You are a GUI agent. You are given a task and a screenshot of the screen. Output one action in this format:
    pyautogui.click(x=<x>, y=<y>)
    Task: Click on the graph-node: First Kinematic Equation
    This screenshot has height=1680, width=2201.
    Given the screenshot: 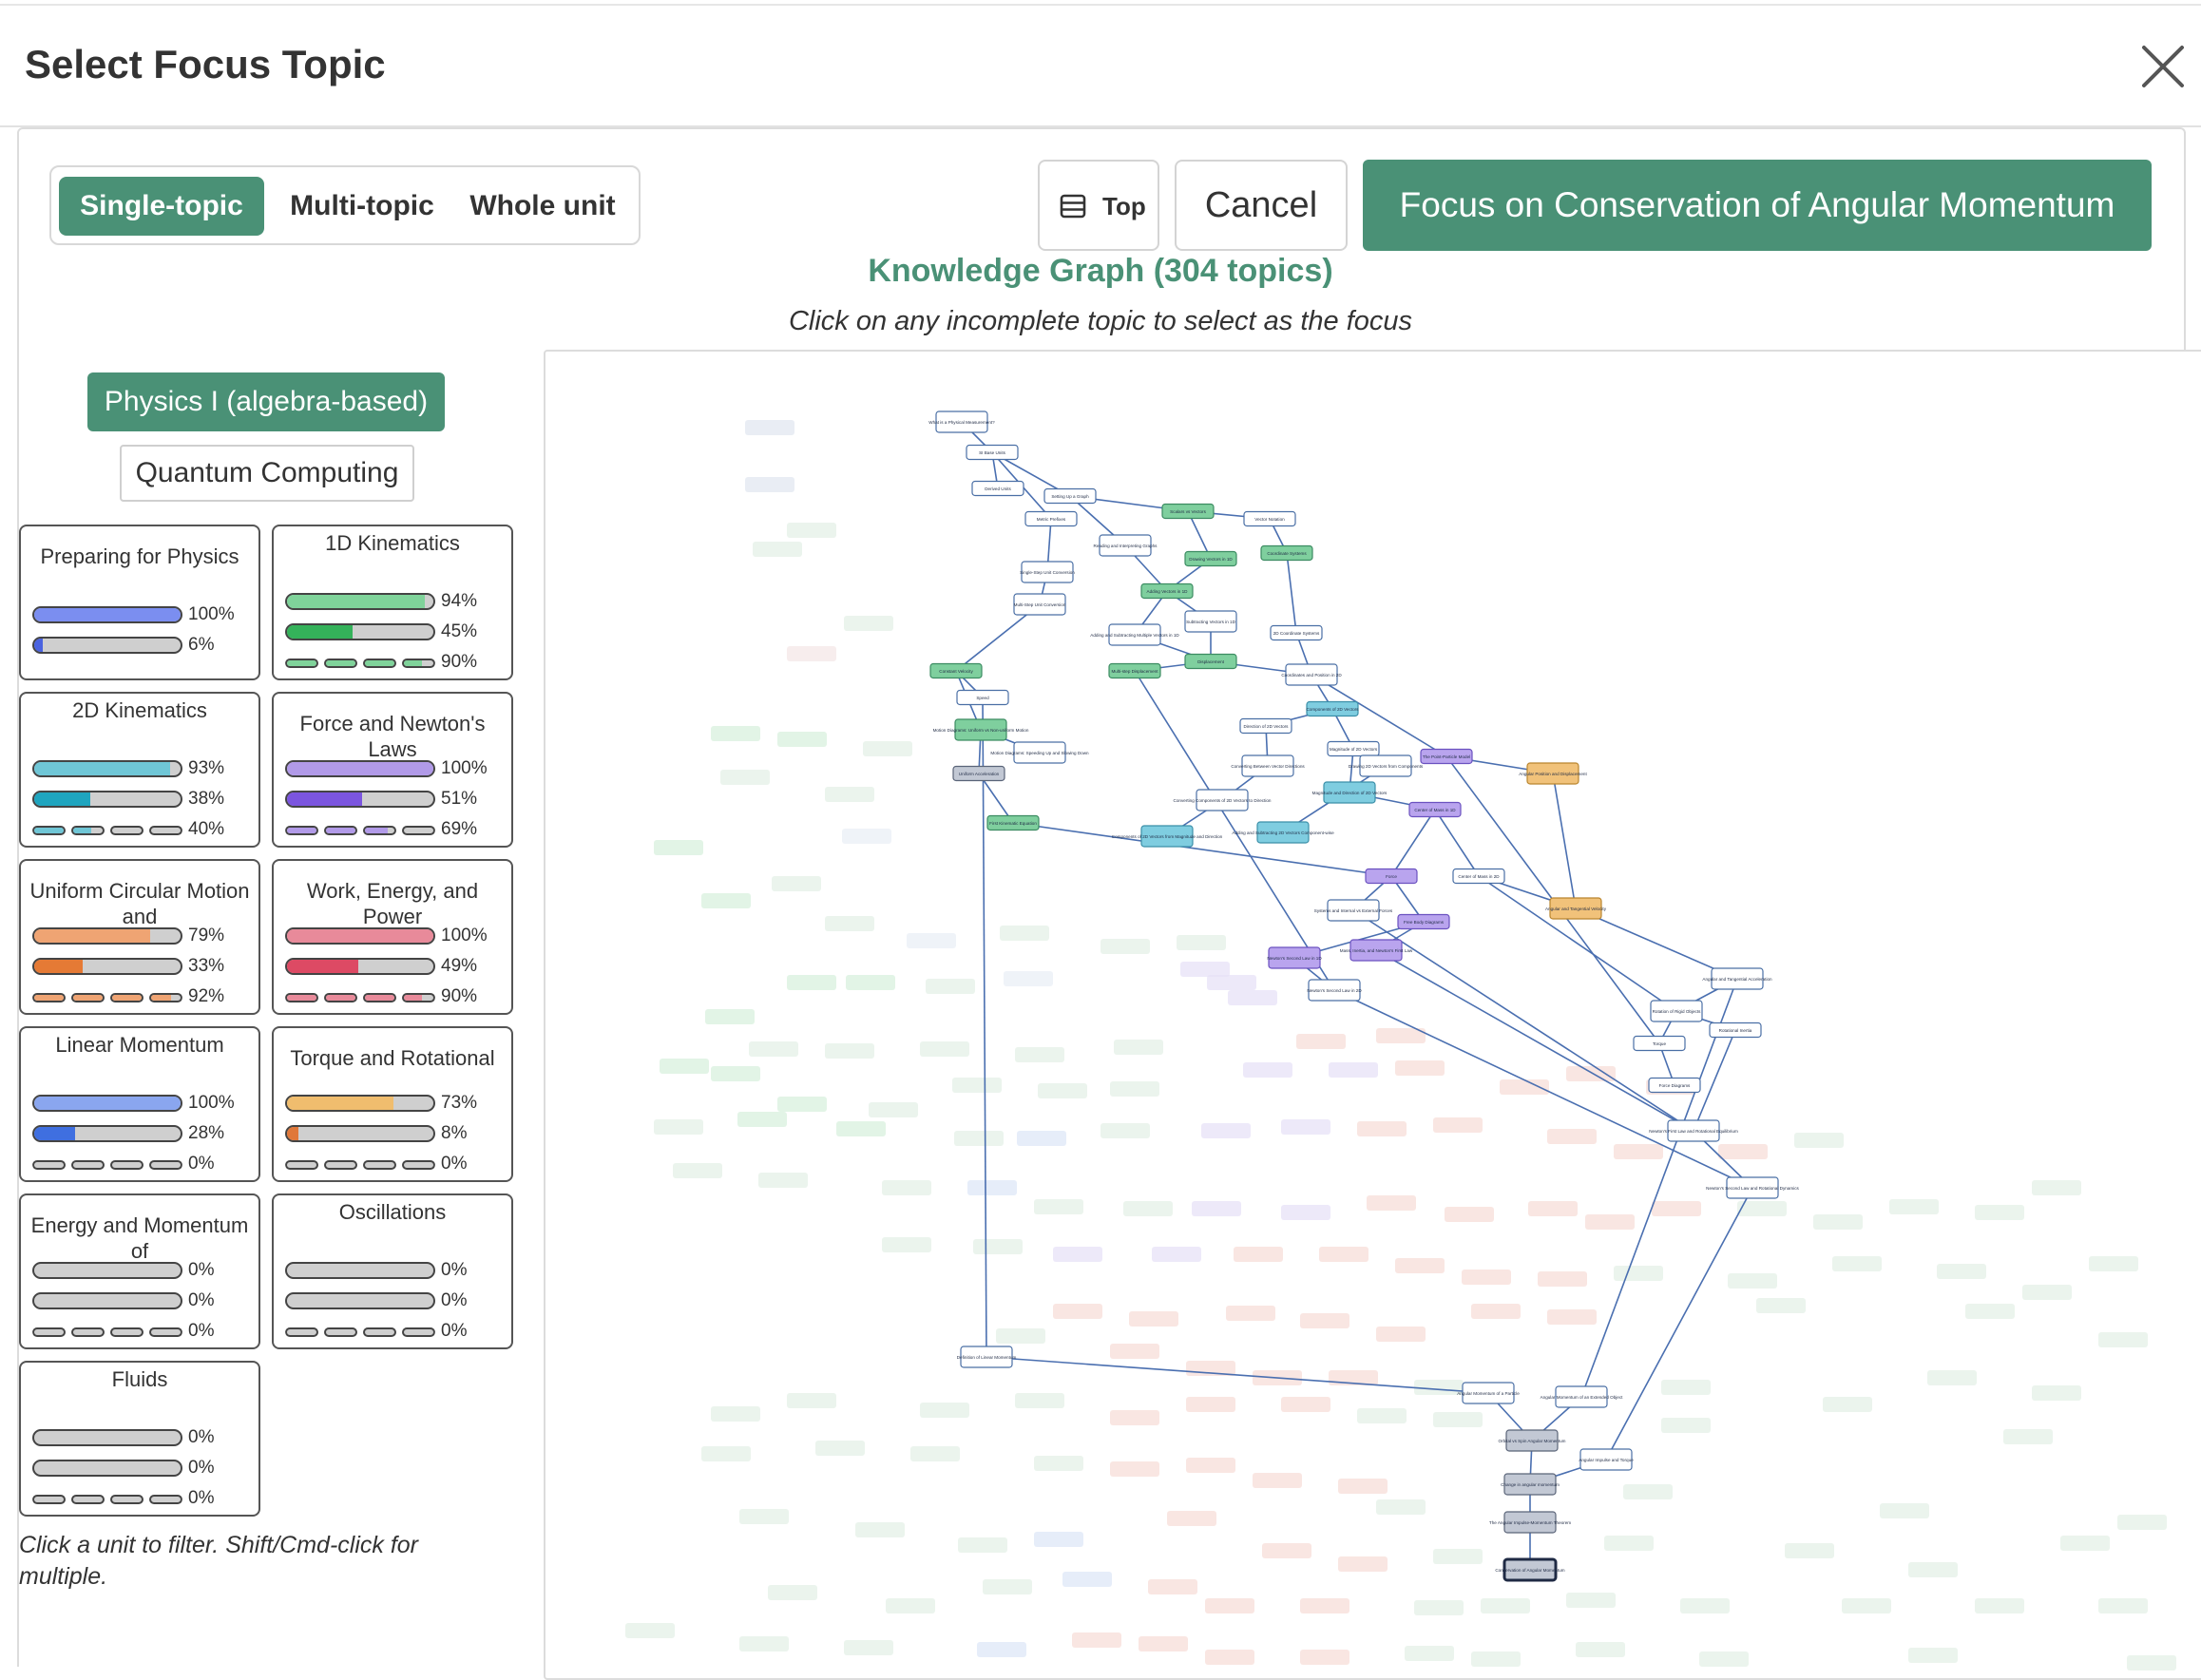 What is the action you would take?
    pyautogui.click(x=1013, y=822)
    